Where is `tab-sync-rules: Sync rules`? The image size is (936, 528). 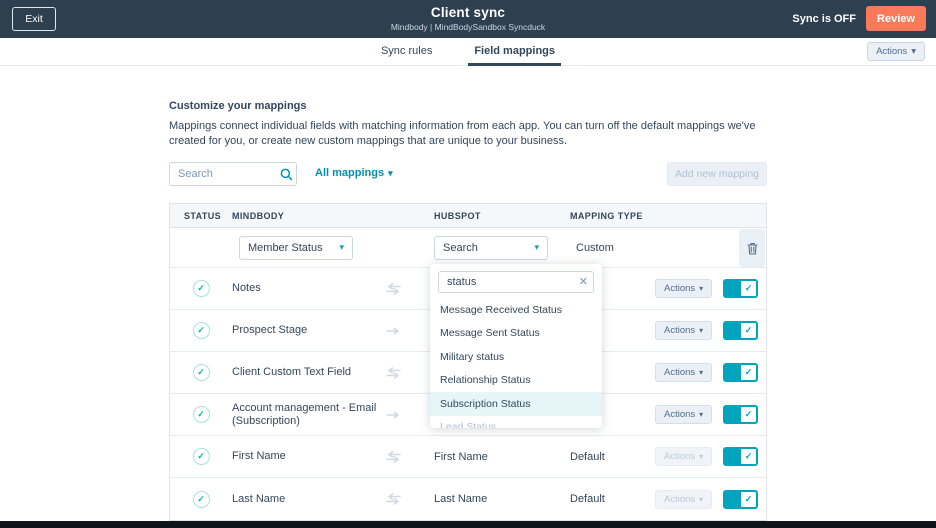 tab-sync-rules: Sync rules is located at coordinates (406, 52).